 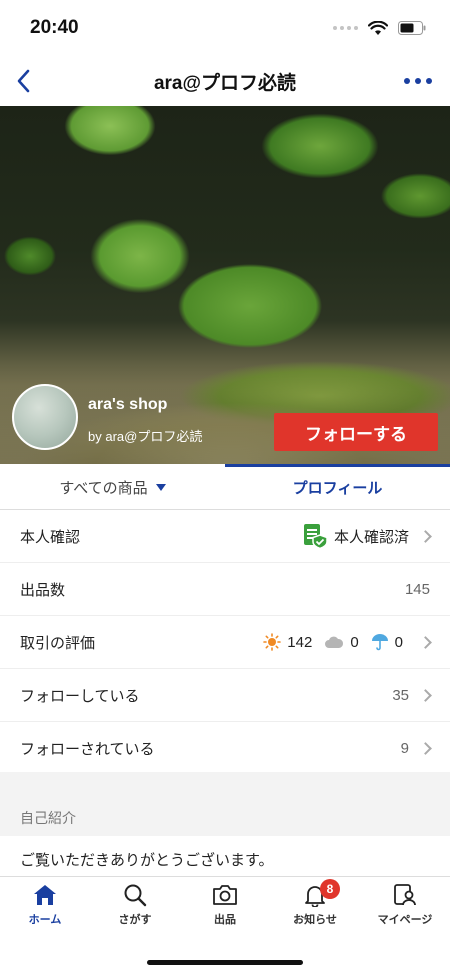 I want to click on back-button, so click(x=24, y=81).